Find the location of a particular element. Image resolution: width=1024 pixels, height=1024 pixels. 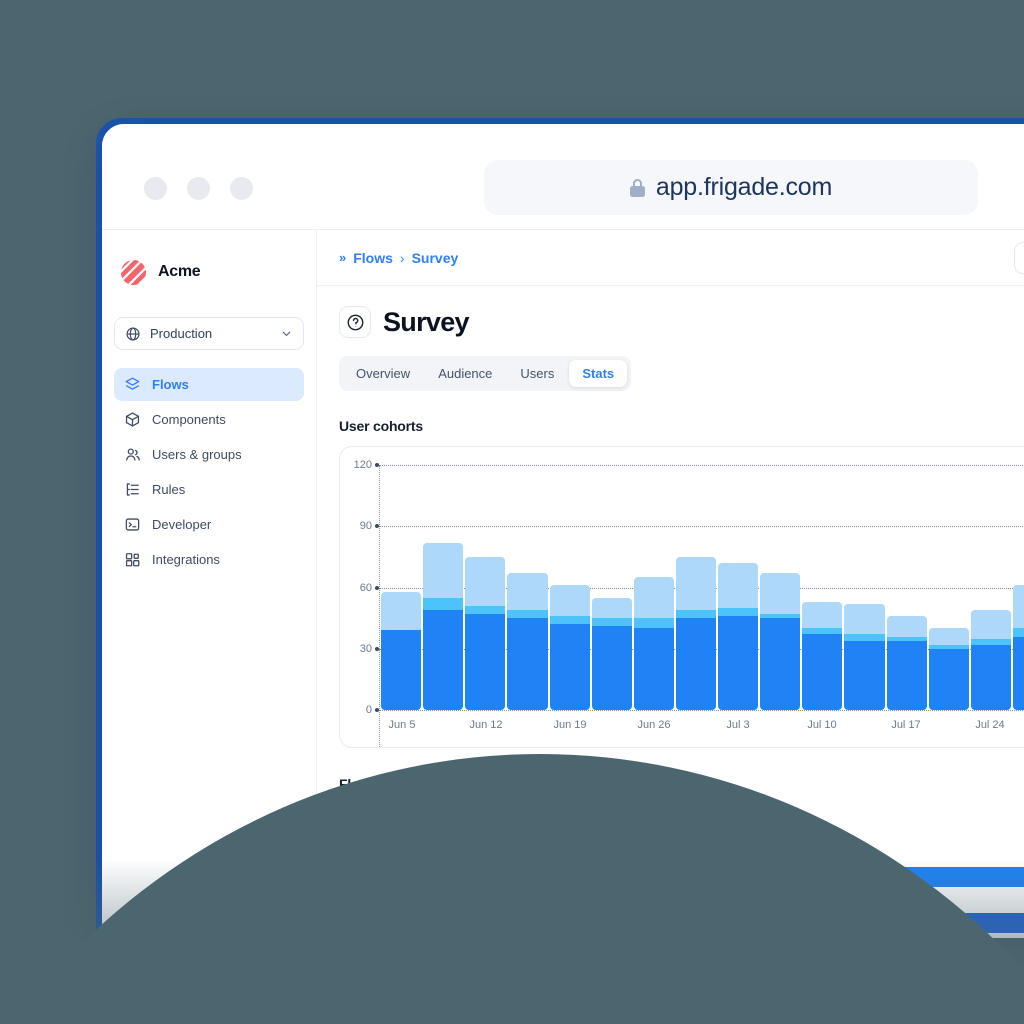

sidebar-item-components: Components is located at coordinates (209, 419).